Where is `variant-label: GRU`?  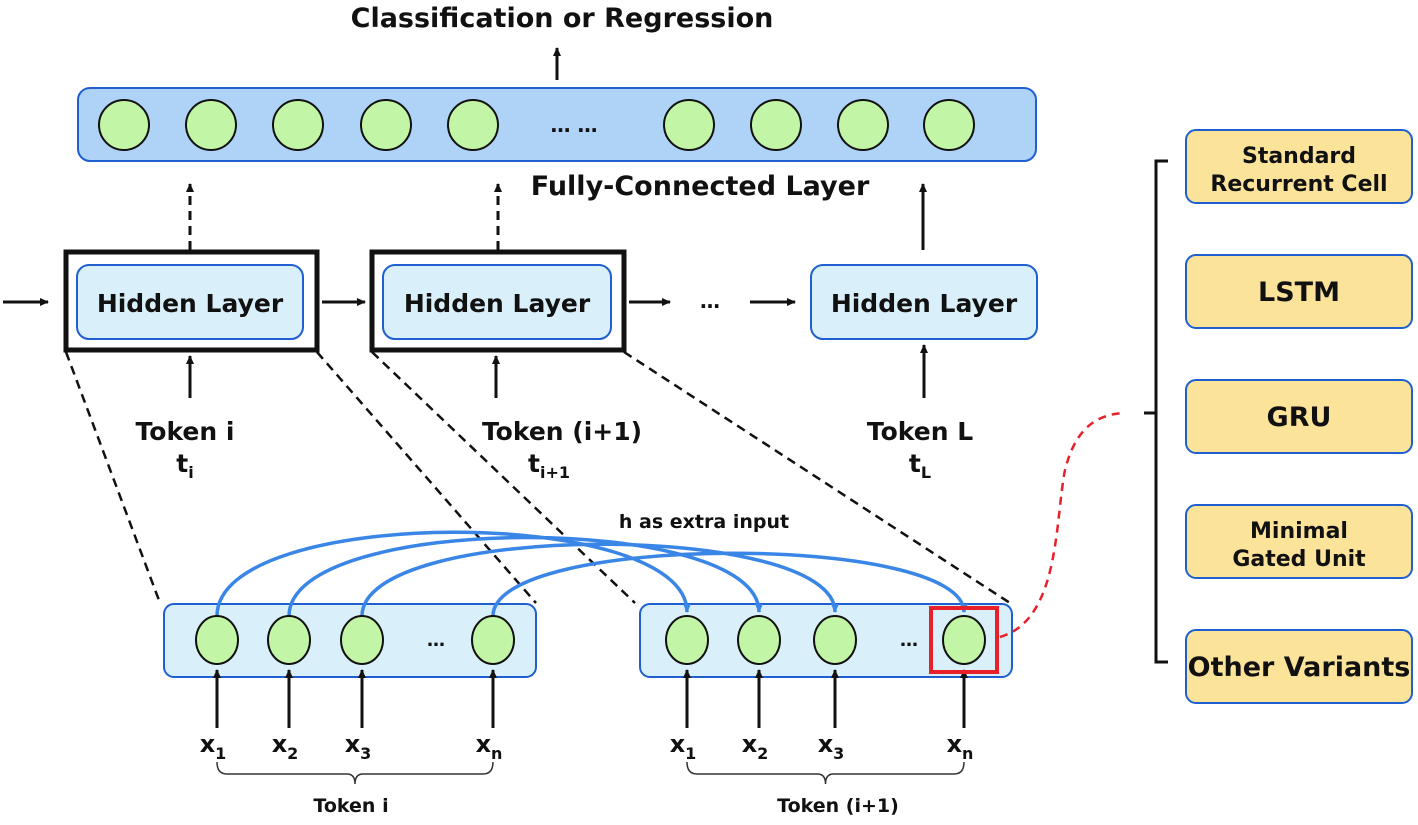
variant-label: GRU is located at coordinates (1299, 417).